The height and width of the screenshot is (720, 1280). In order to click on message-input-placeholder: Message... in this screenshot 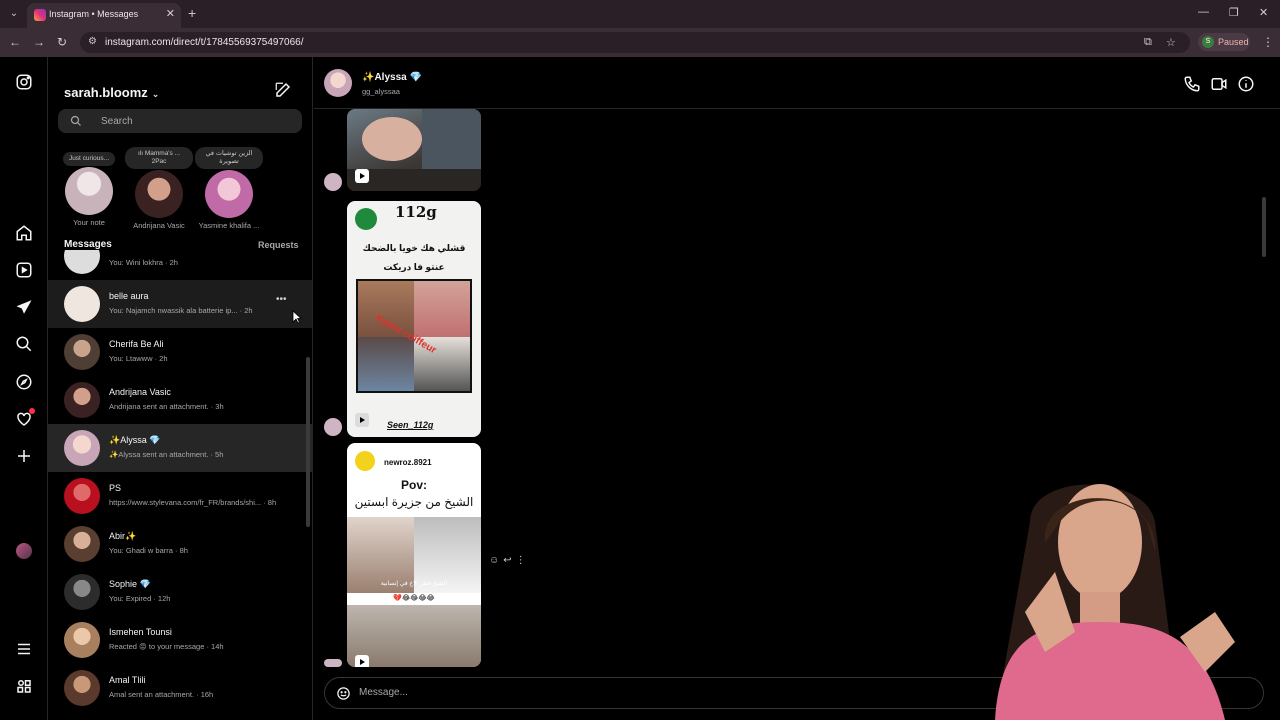, I will do `click(383, 692)`.